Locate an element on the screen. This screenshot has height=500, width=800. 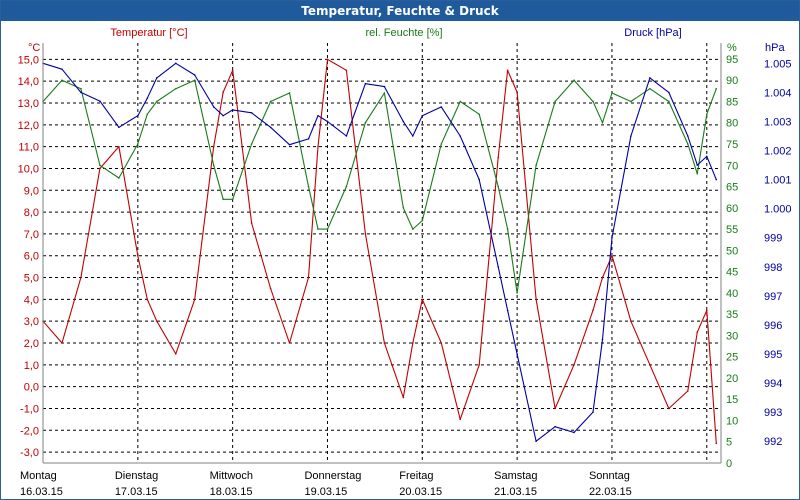
temp-tick-label: 4,0 is located at coordinates (31, 300).